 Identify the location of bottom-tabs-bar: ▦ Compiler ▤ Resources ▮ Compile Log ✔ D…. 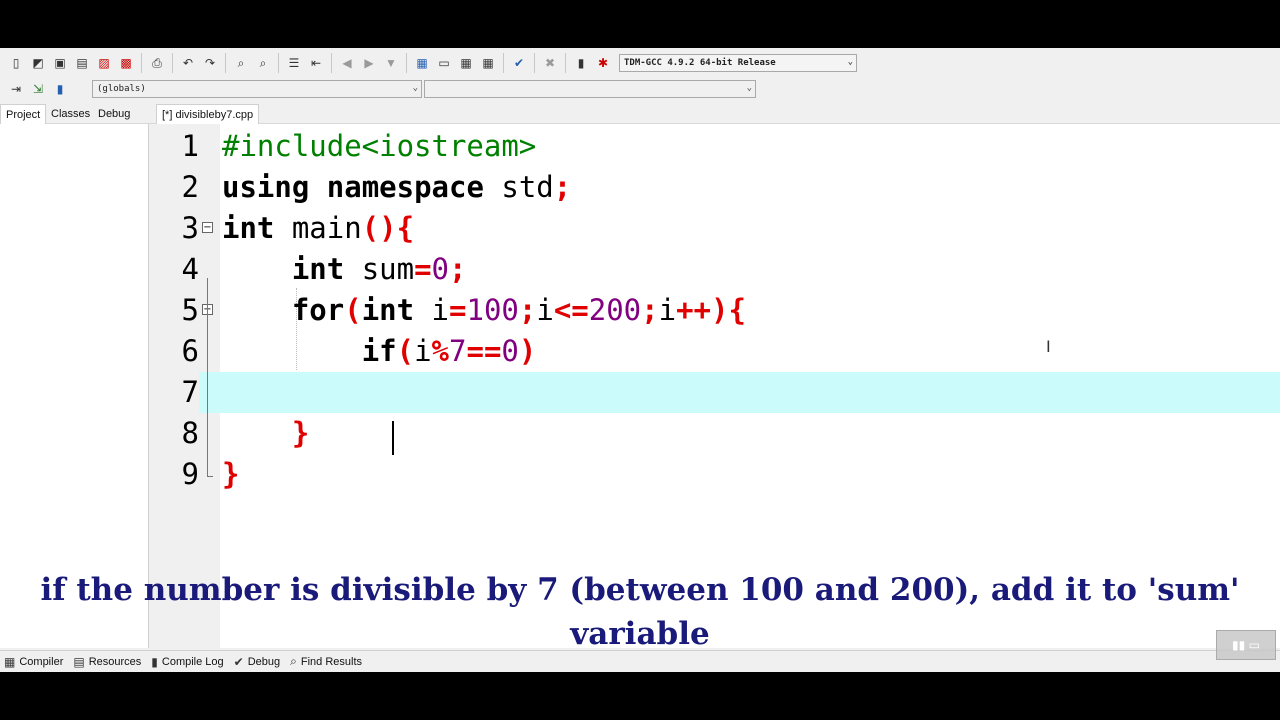
(640, 661).